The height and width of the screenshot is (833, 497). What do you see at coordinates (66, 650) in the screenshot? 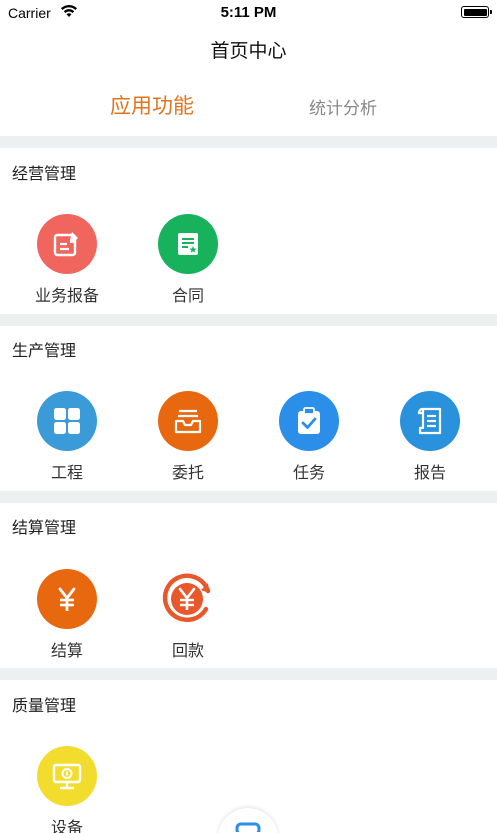
I see `item-label: 结算` at bounding box center [66, 650].